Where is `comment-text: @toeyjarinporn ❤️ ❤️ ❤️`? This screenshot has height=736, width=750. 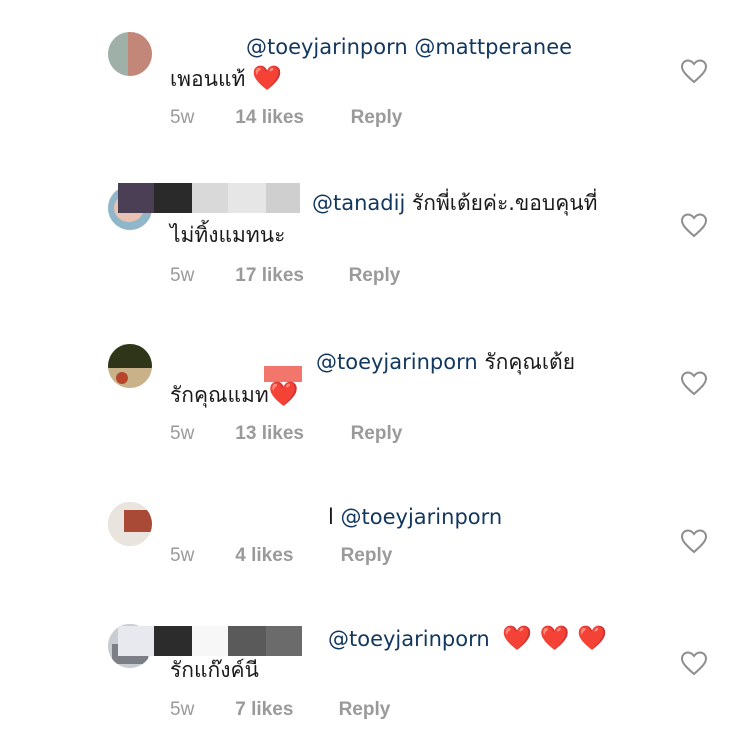 comment-text: @toeyjarinporn ❤️ ❤️ ❤️ is located at coordinates (467, 638).